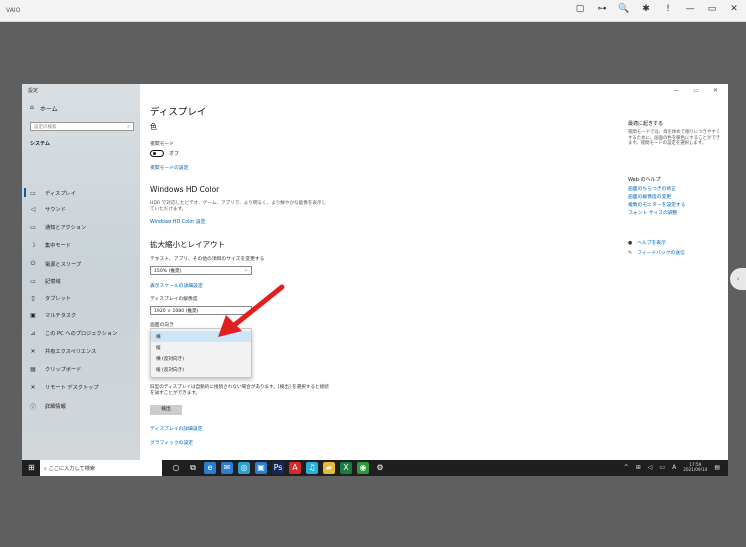 This screenshot has width=746, height=547. I want to click on side-panel-handle: ‹, so click(738, 279).